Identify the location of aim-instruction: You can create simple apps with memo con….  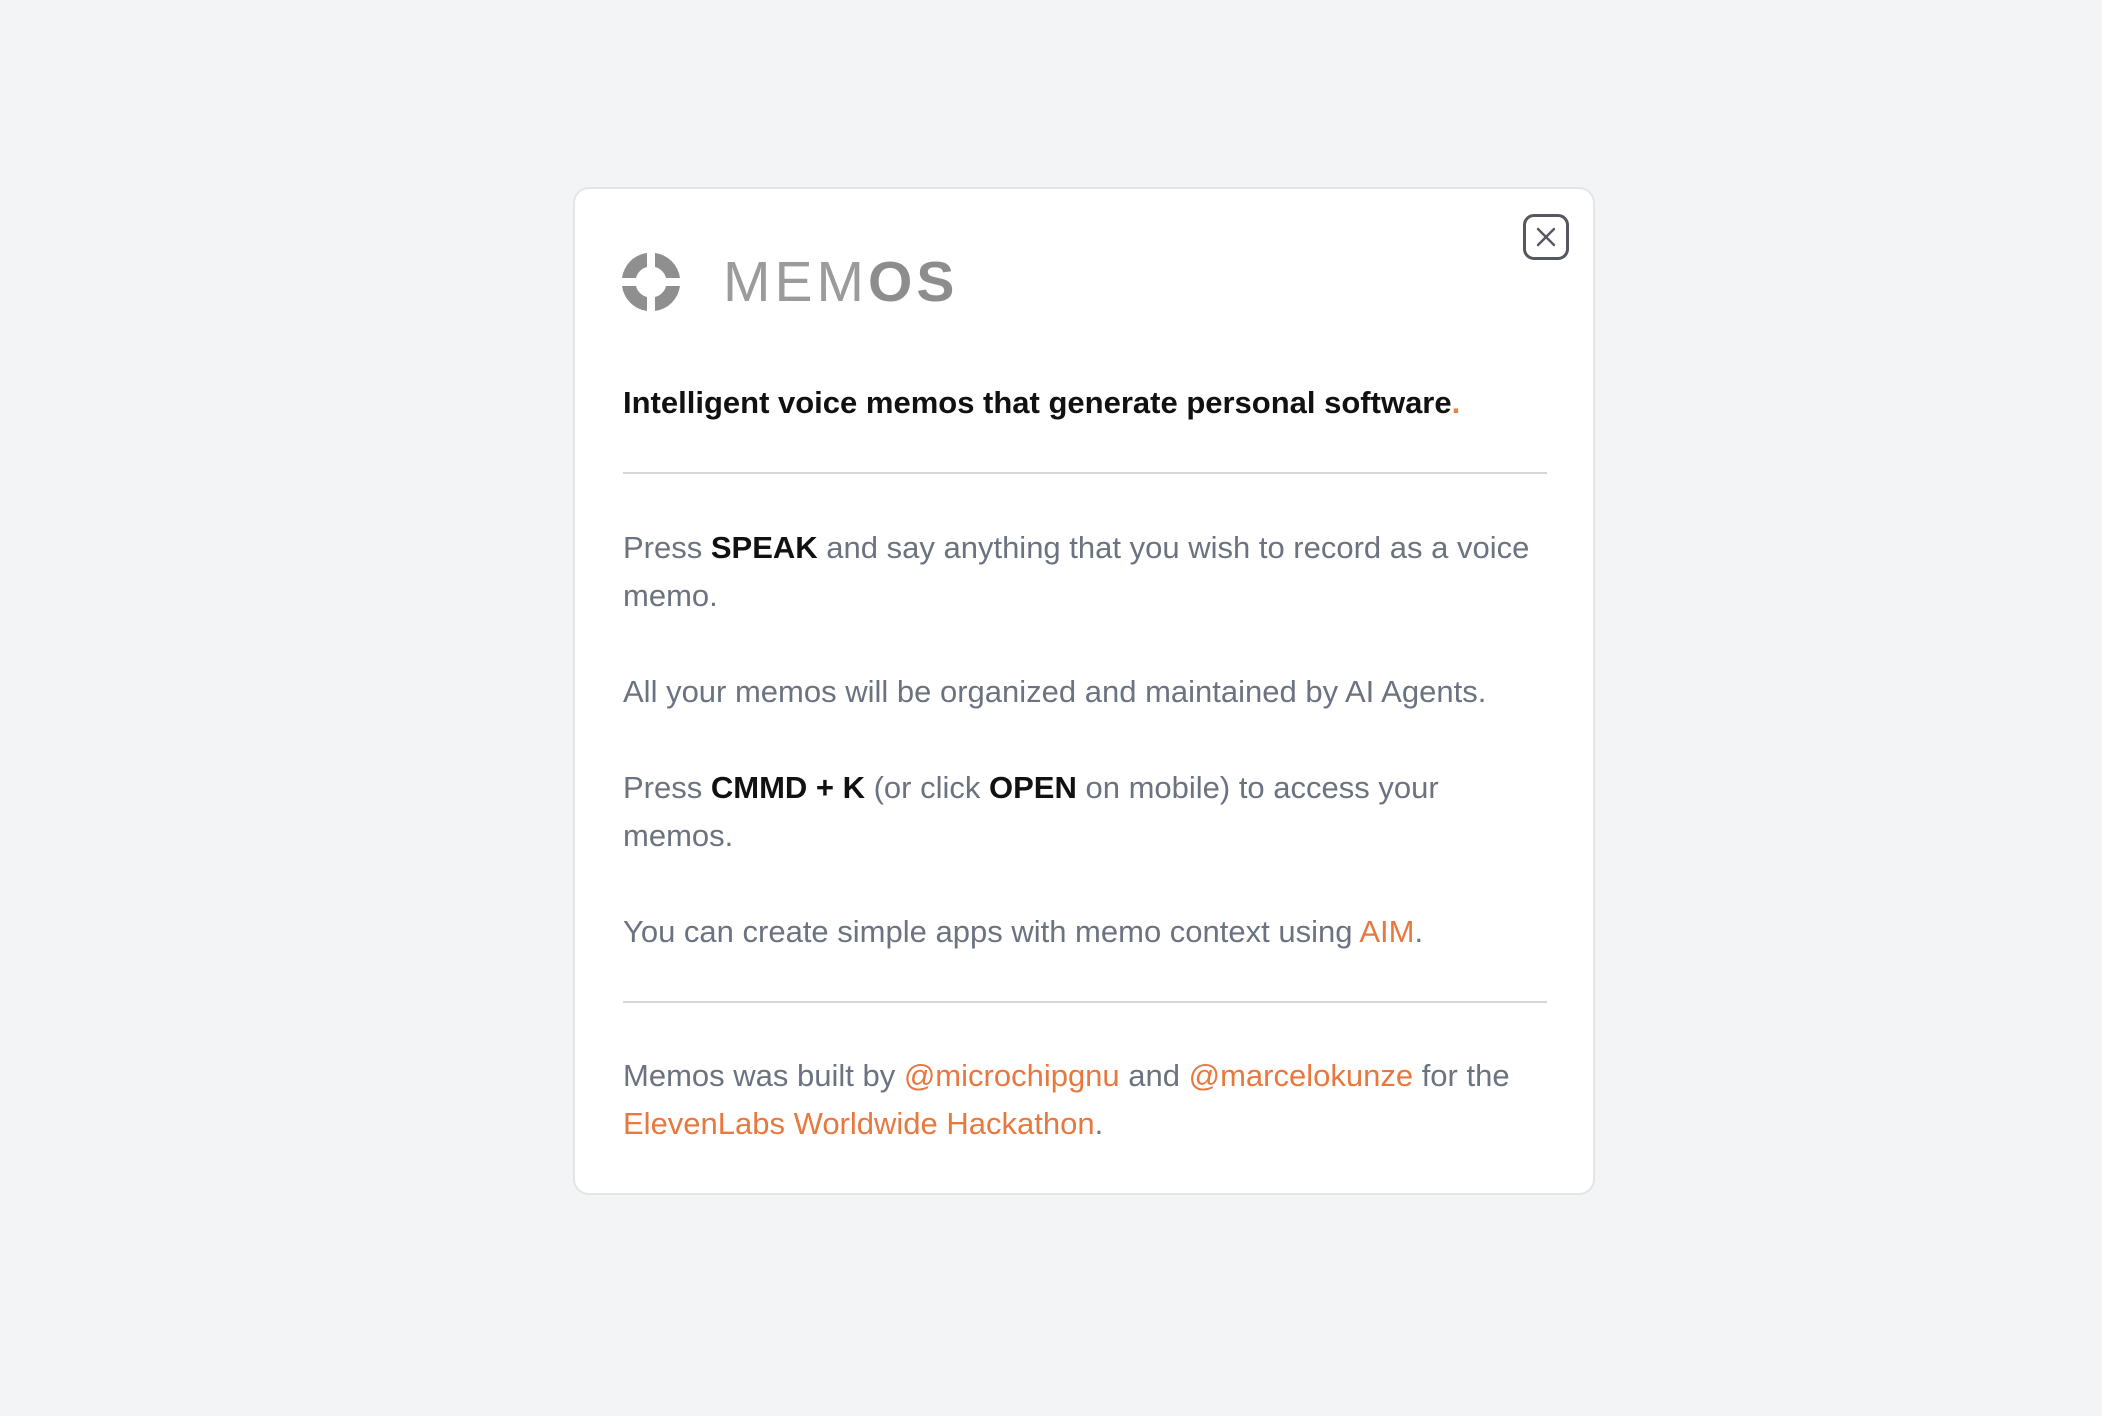
(1023, 931).